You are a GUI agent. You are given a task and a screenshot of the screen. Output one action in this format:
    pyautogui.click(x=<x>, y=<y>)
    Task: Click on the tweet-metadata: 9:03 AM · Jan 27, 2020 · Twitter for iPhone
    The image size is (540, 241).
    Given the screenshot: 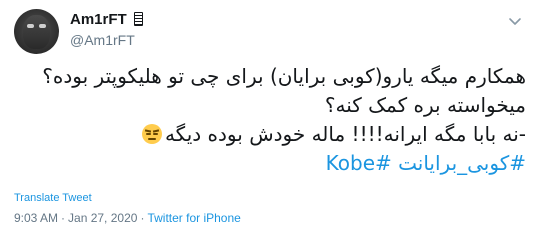 What is the action you would take?
    pyautogui.click(x=127, y=218)
    